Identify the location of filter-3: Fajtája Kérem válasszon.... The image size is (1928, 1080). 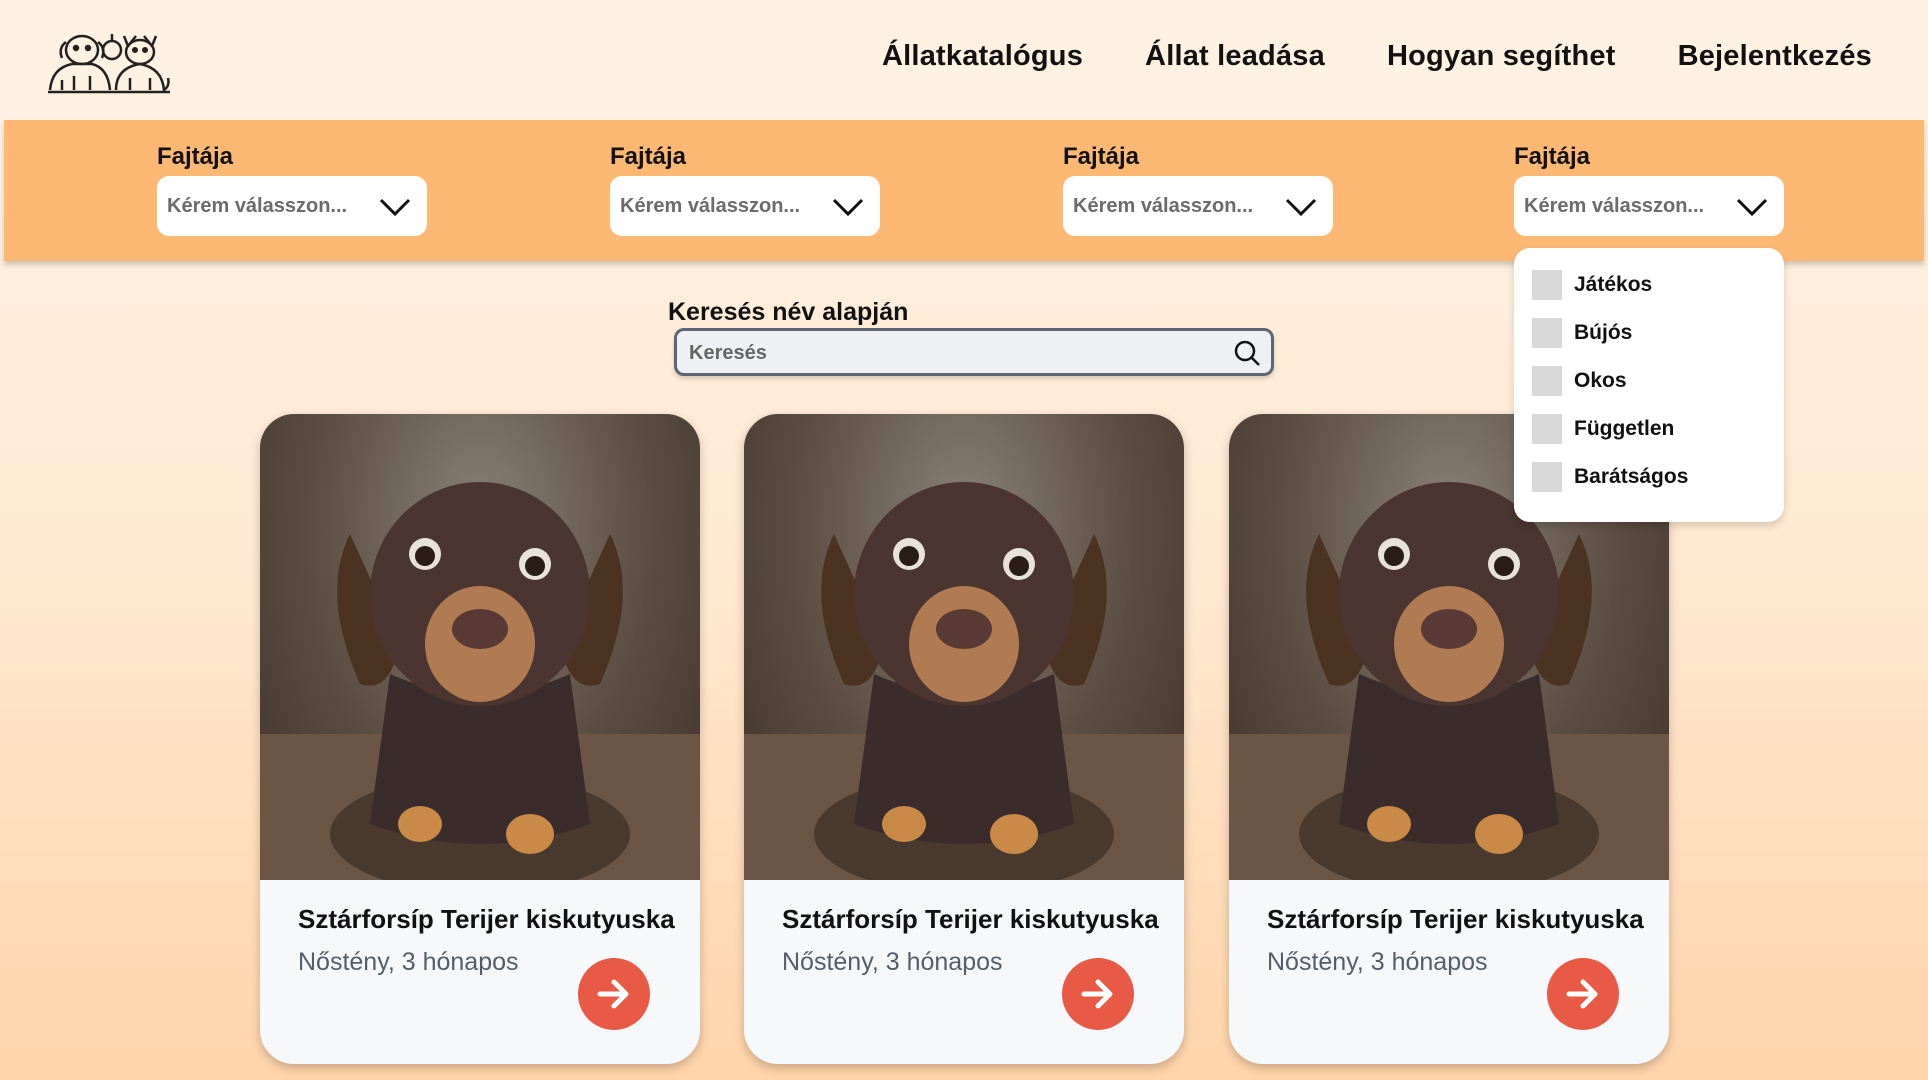
(1198, 189).